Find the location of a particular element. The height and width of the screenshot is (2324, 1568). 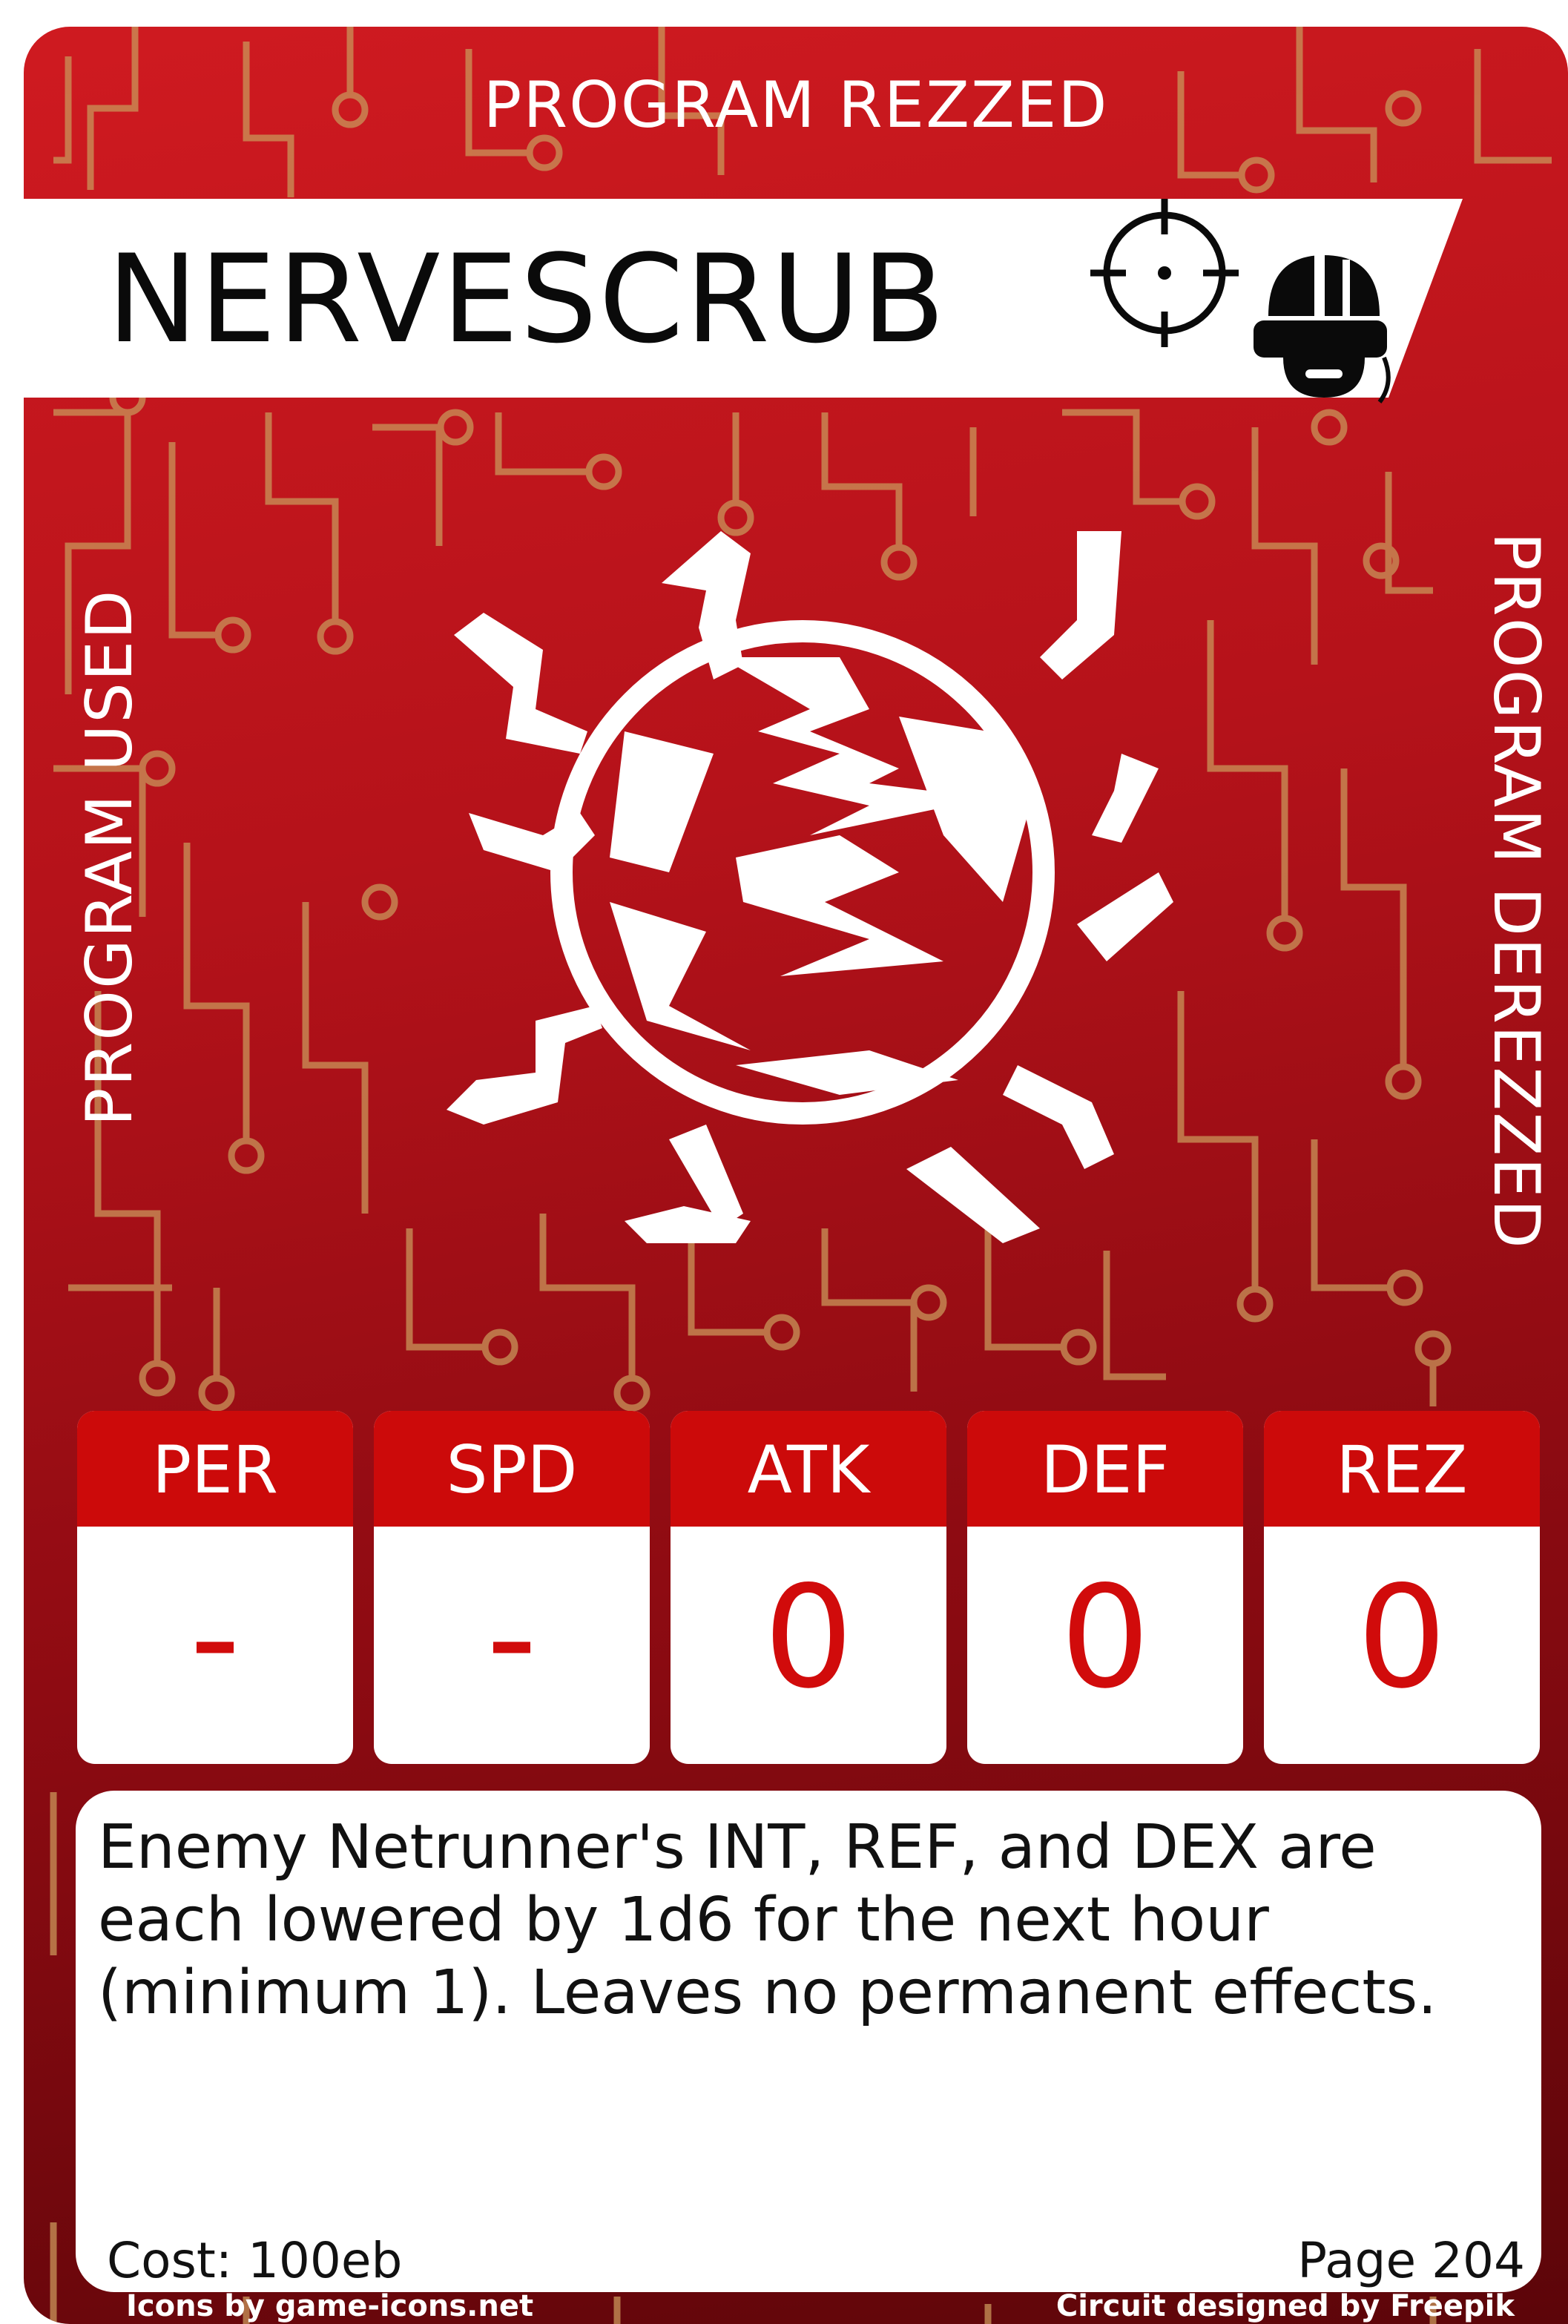

program-used-label: PROGRAM USED is located at coordinates (110, 858).